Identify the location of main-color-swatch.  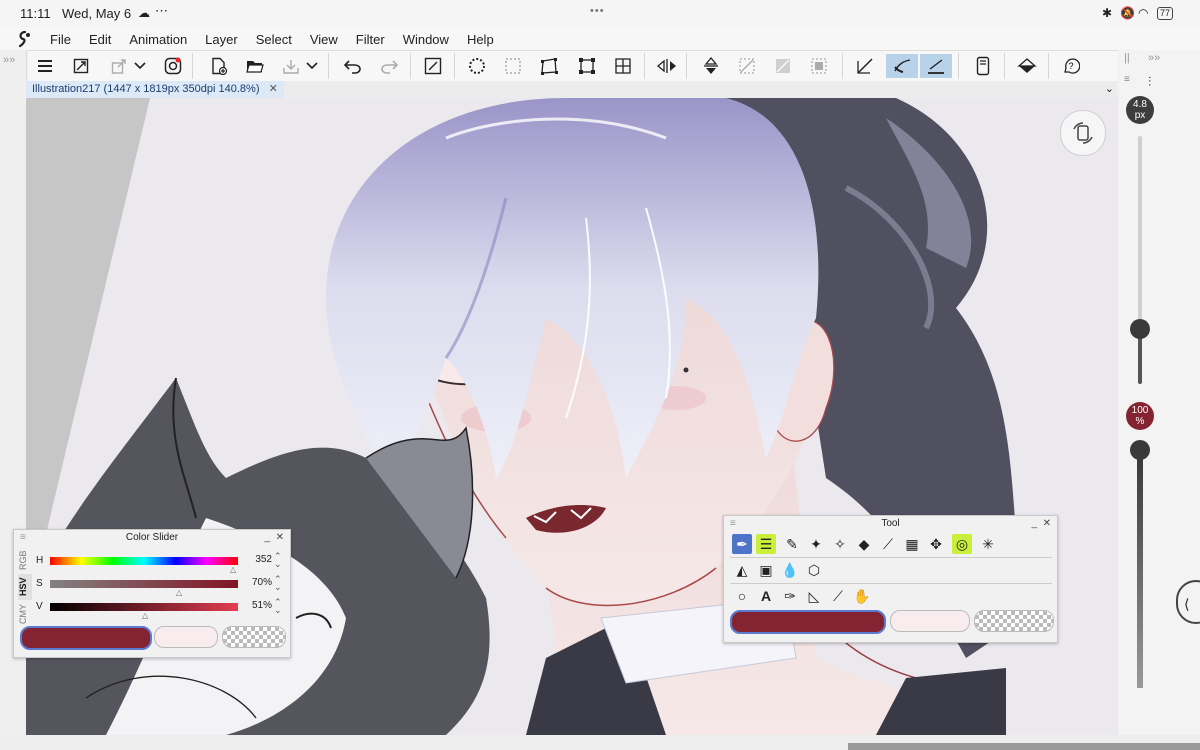
(86, 638).